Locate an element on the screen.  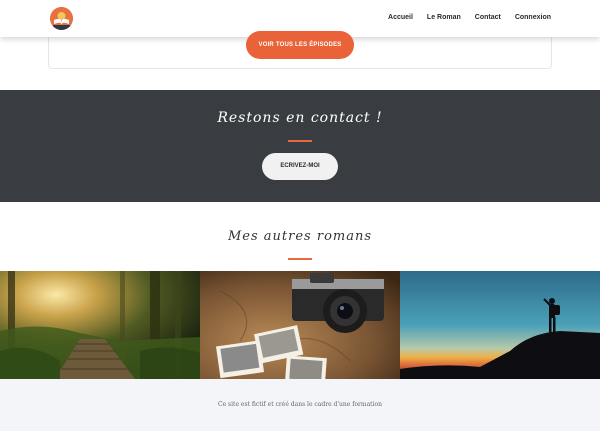
hiker-sunset-silhouette-image is located at coordinates (500, 325).